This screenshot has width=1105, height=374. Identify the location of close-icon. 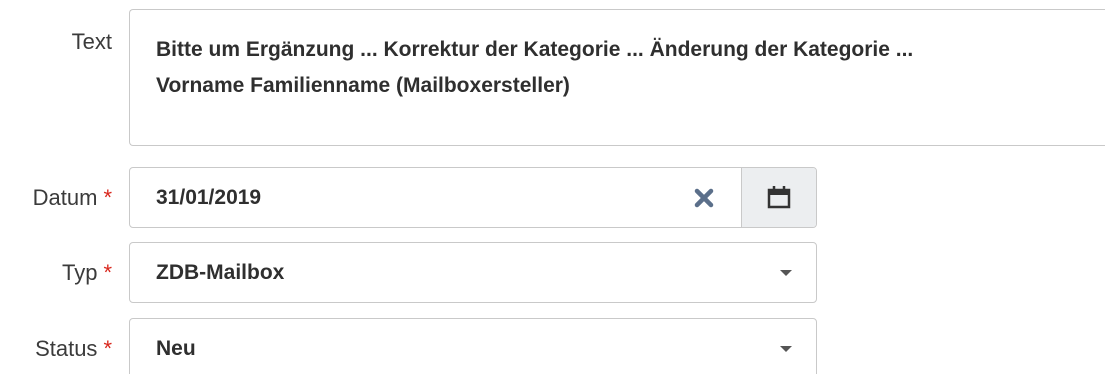
(704, 198).